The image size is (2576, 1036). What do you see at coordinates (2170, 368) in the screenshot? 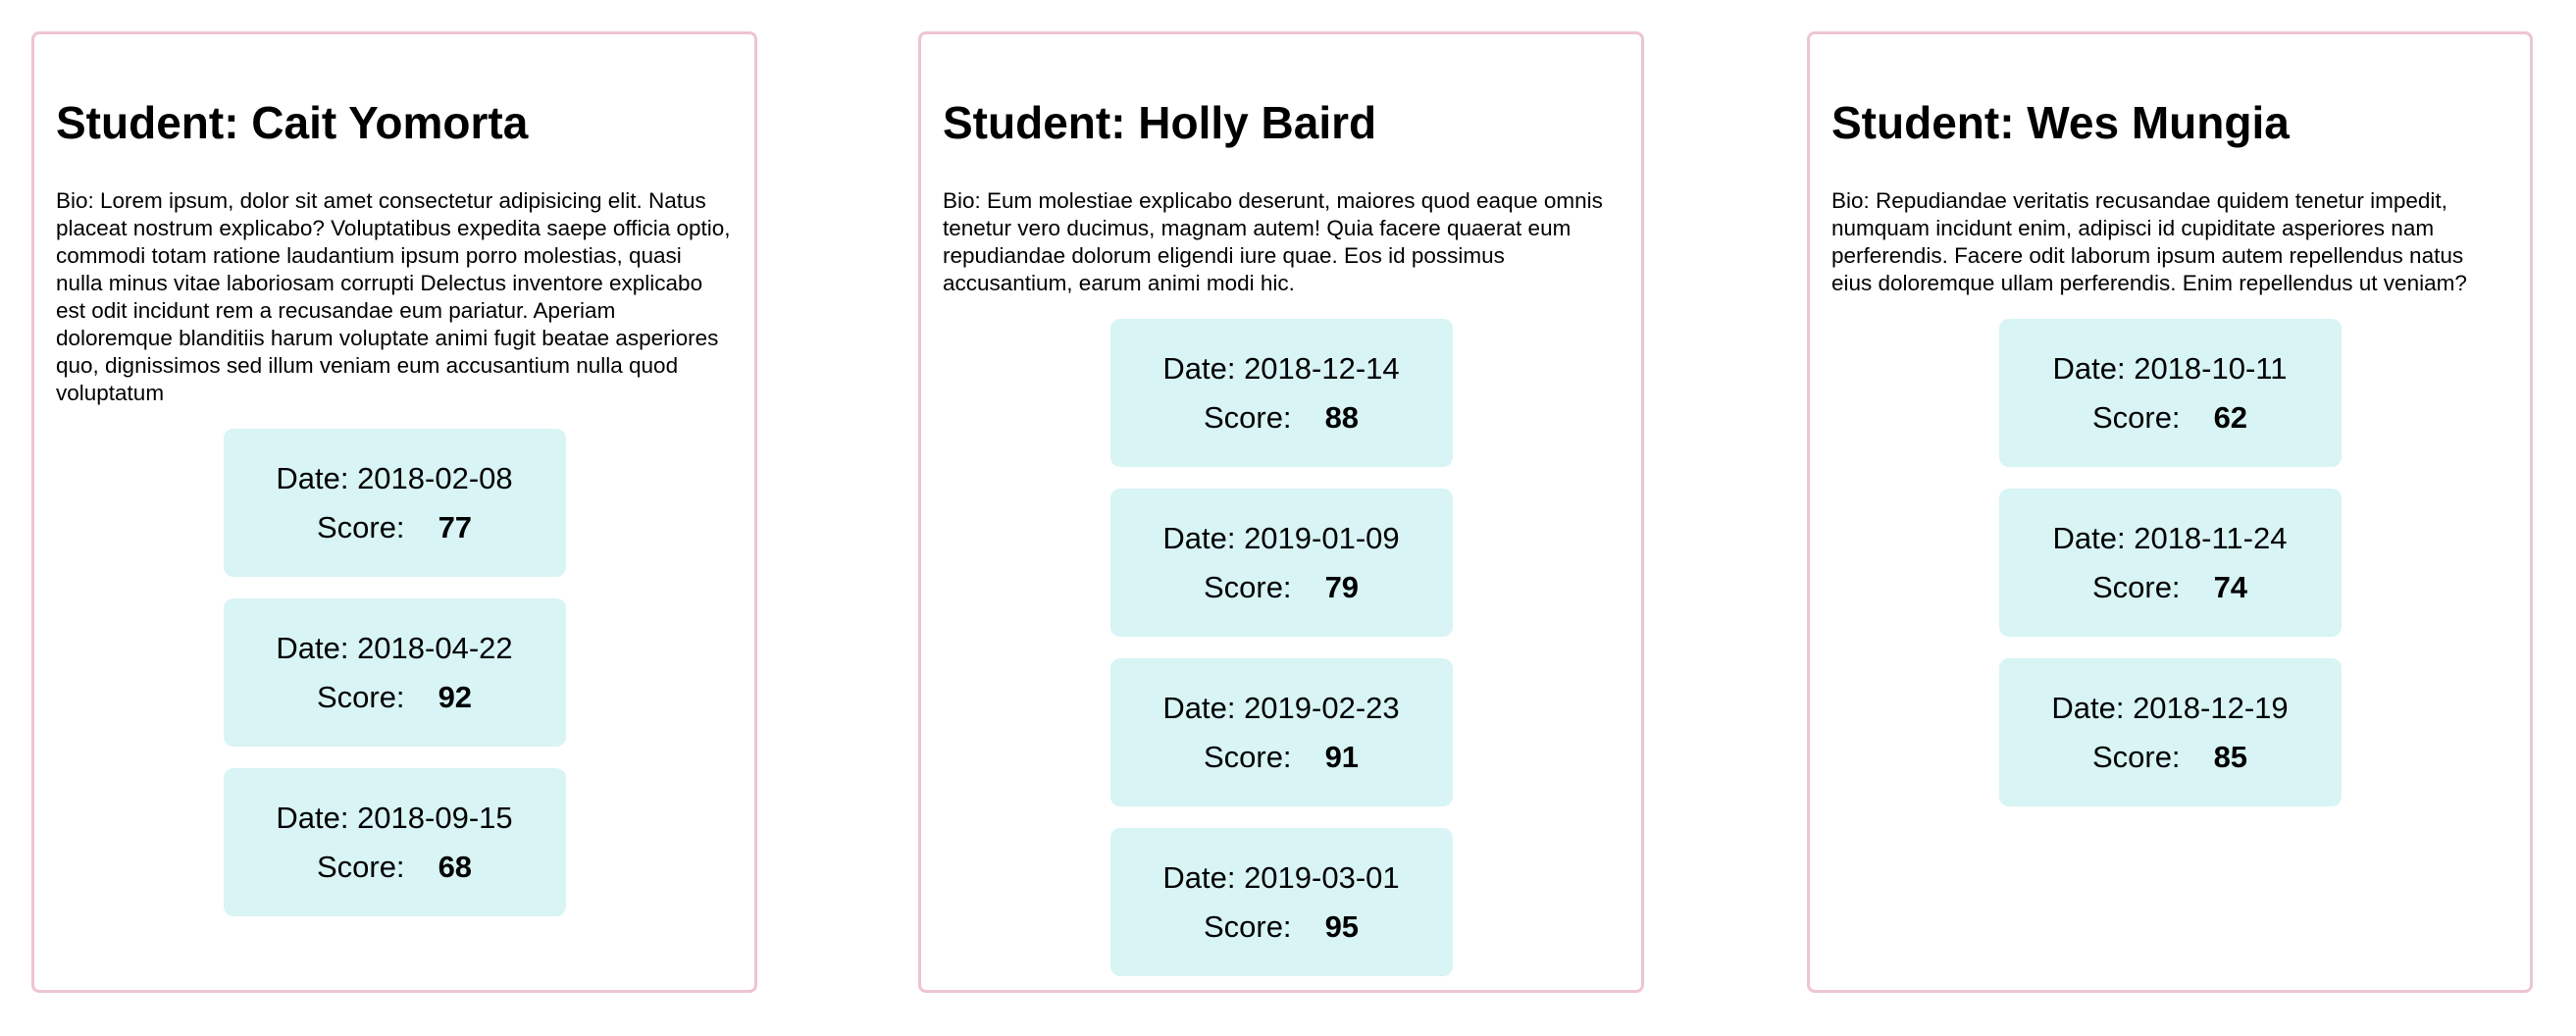
I see `score-date: Date: 2018-10-11` at bounding box center [2170, 368].